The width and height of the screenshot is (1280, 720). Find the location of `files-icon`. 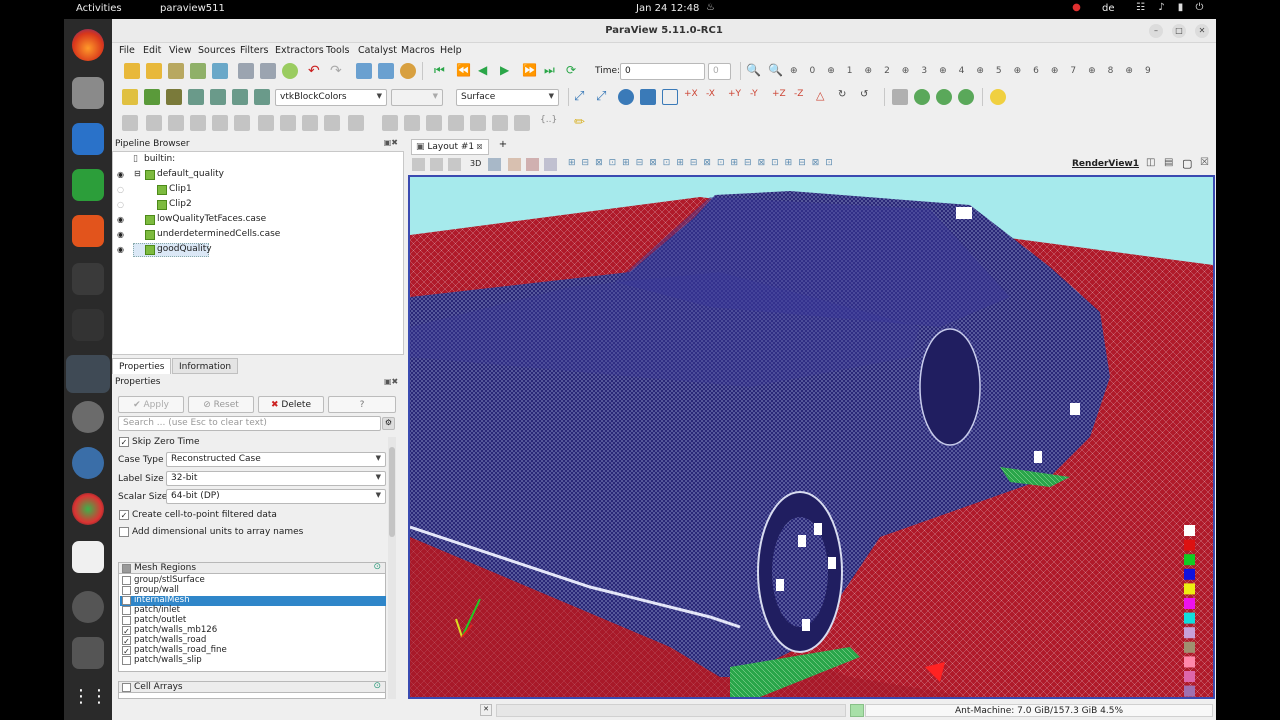

files-icon is located at coordinates (88, 93).